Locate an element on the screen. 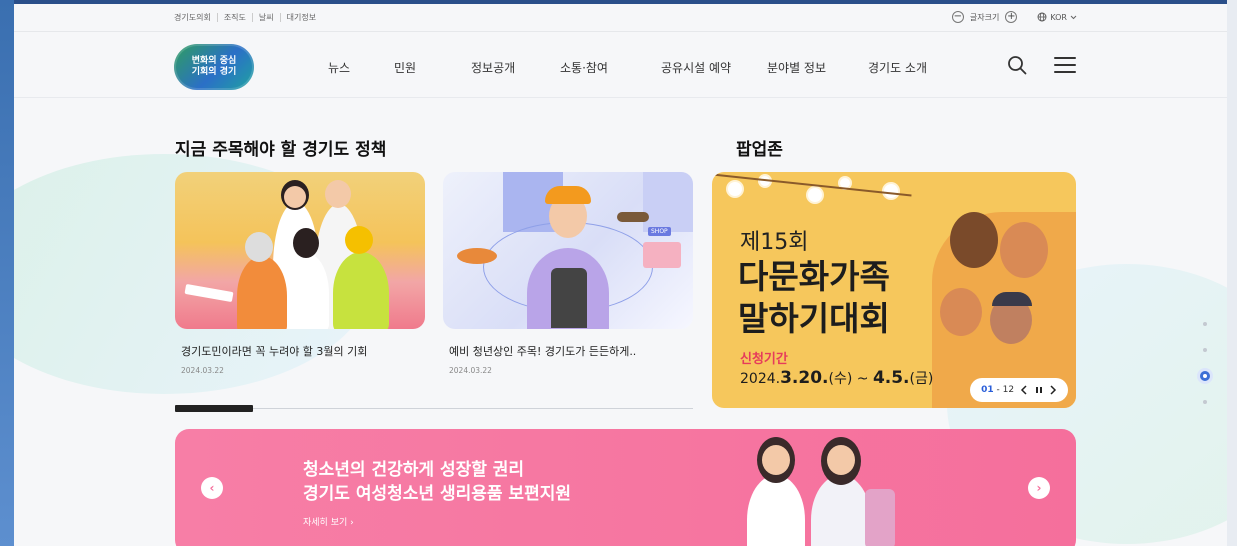  nav-item-news: 뉴스 is located at coordinates (339, 67).